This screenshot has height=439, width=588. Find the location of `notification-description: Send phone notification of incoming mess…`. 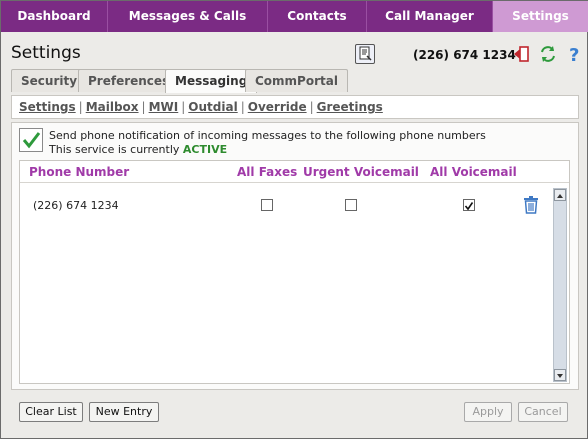

notification-description: Send phone notification of incoming mess… is located at coordinates (267, 135).